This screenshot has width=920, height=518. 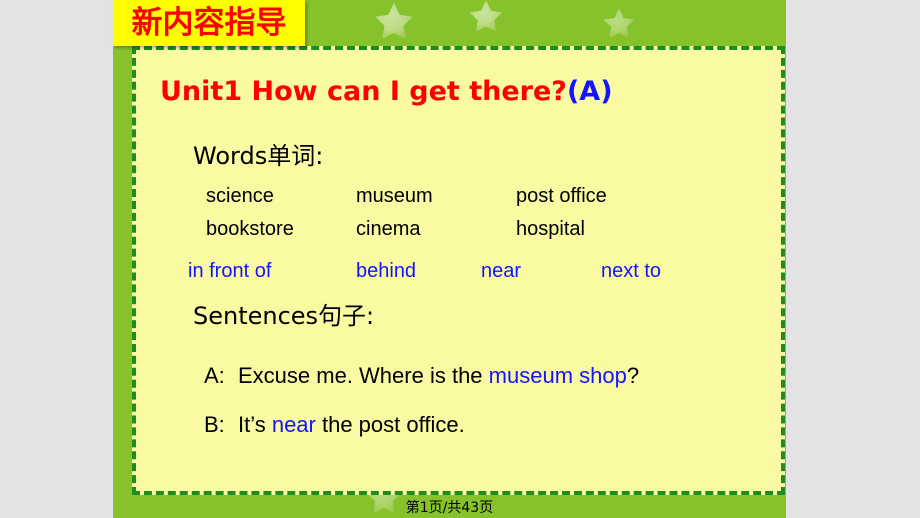 I want to click on sentence-text-before: It’s, so click(x=255, y=424).